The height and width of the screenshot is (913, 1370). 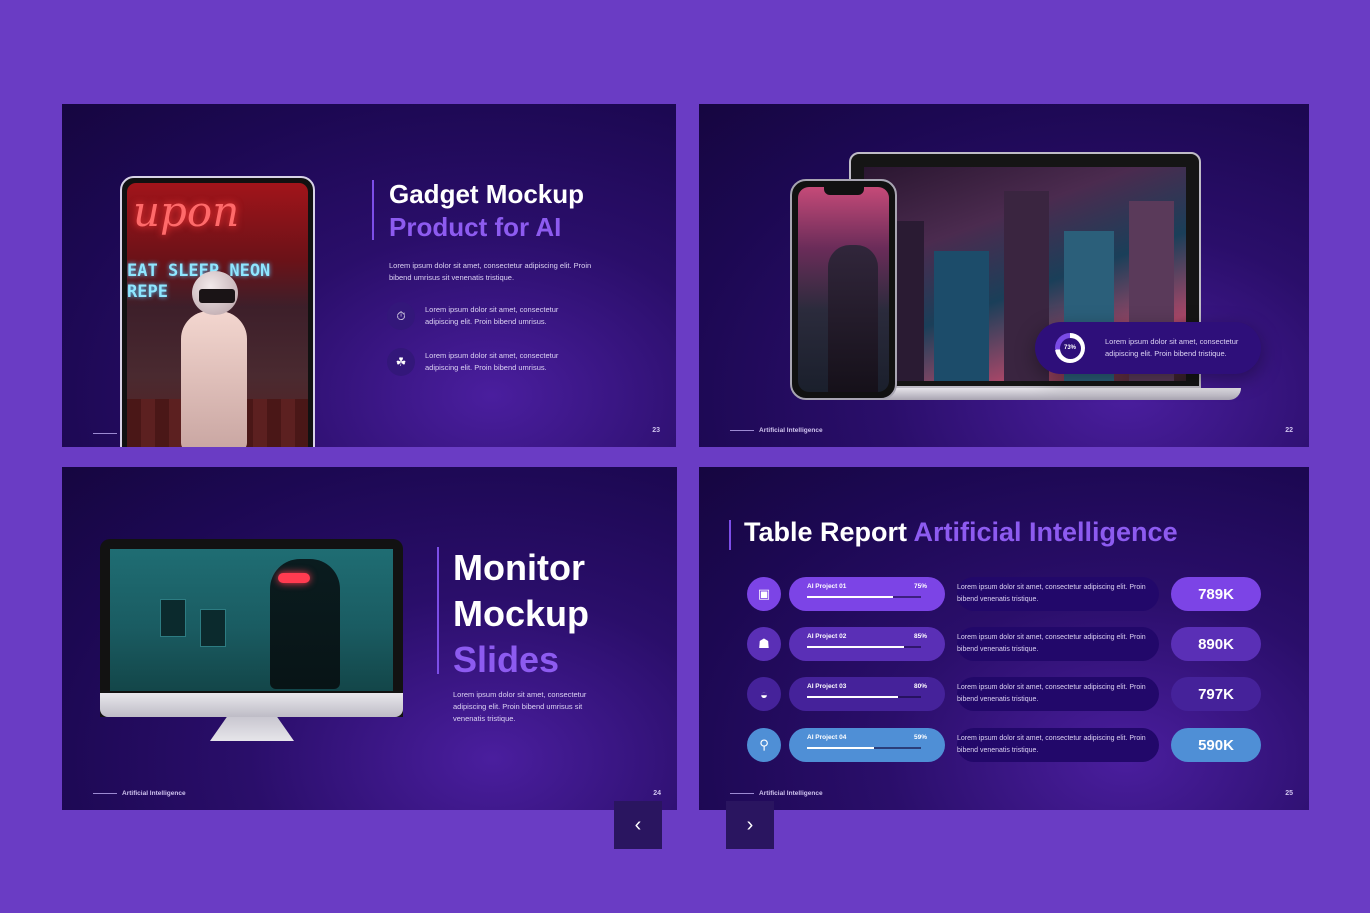 What do you see at coordinates (764, 644) in the screenshot?
I see `robot-icon: ☗` at bounding box center [764, 644].